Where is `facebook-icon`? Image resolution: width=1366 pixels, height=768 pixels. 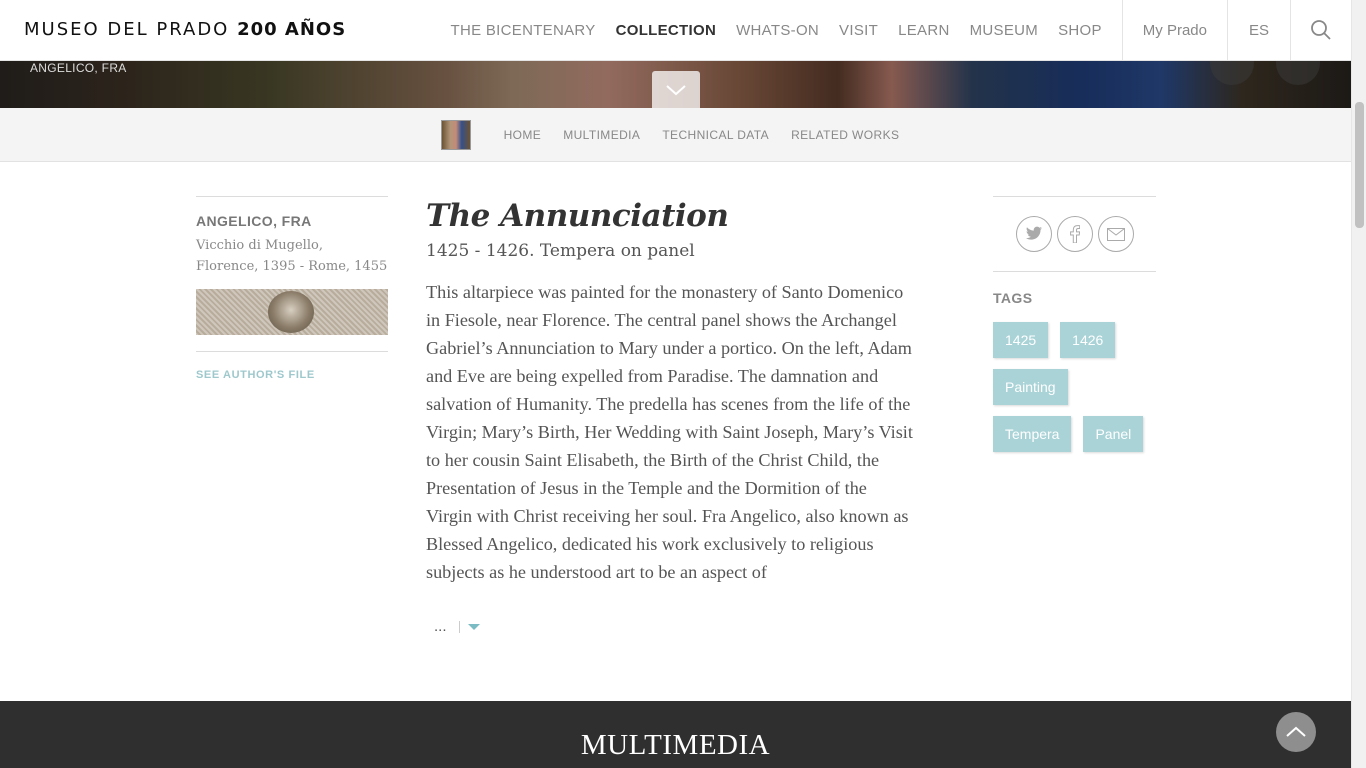 facebook-icon is located at coordinates (1074, 234).